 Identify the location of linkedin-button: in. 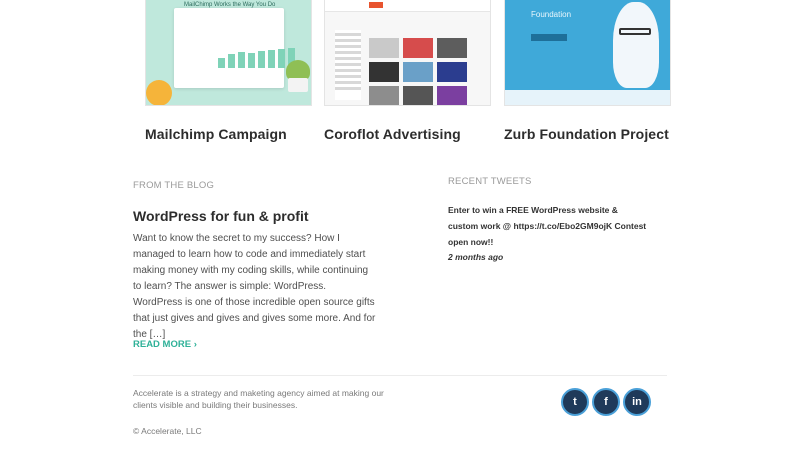
(637, 402).